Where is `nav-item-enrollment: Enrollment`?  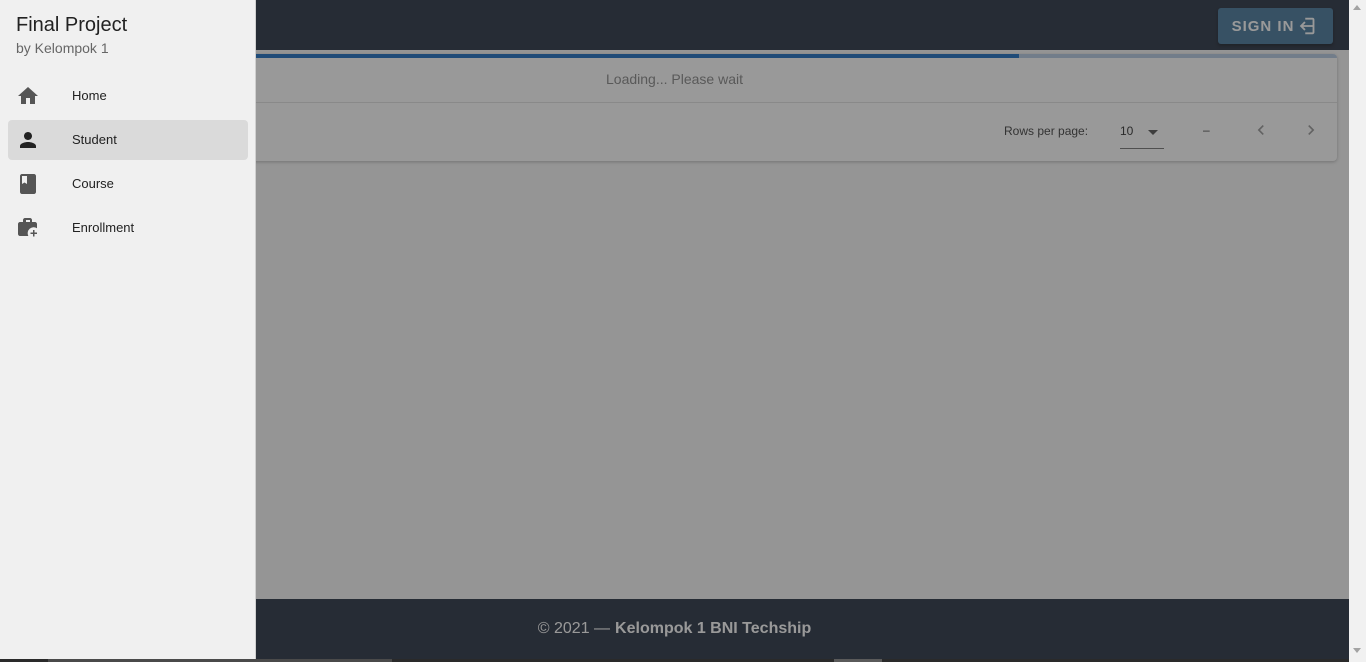 nav-item-enrollment: Enrollment is located at coordinates (128, 228).